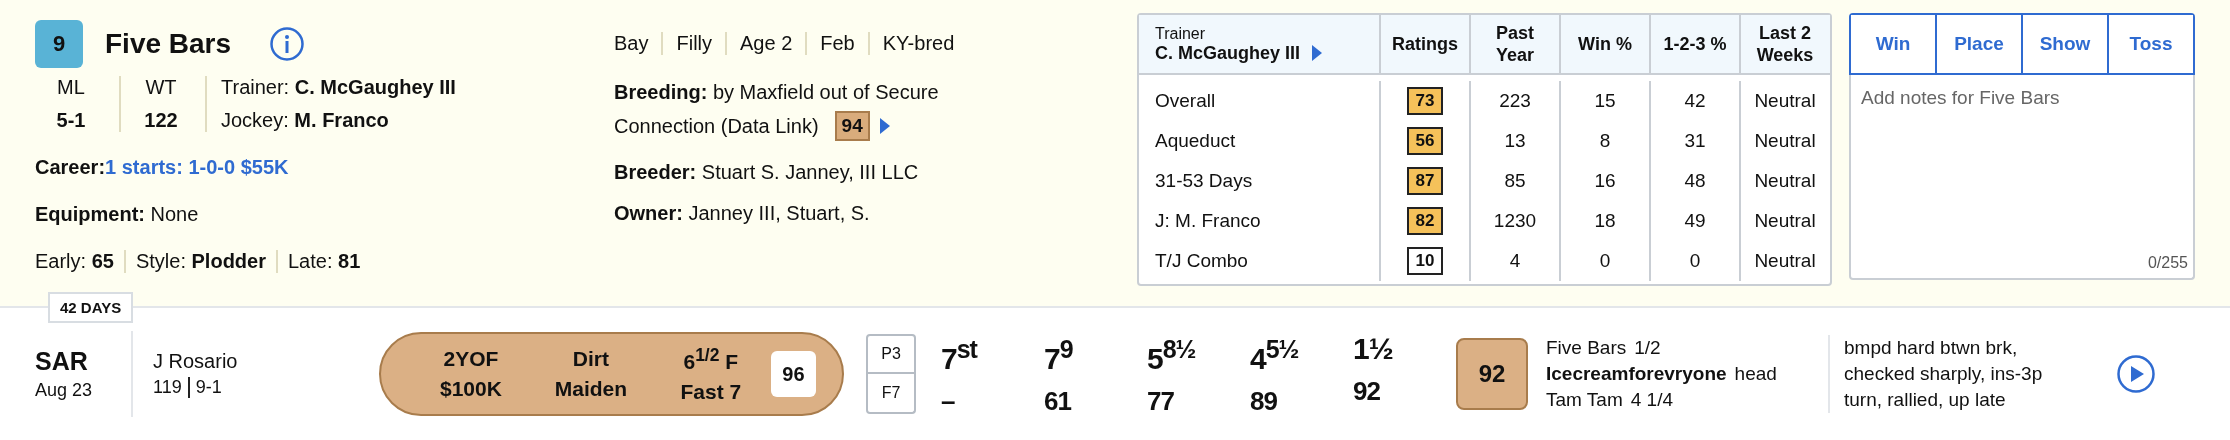 This screenshot has width=2230, height=440. What do you see at coordinates (2150, 44) in the screenshot?
I see `pick-button: Toss` at bounding box center [2150, 44].